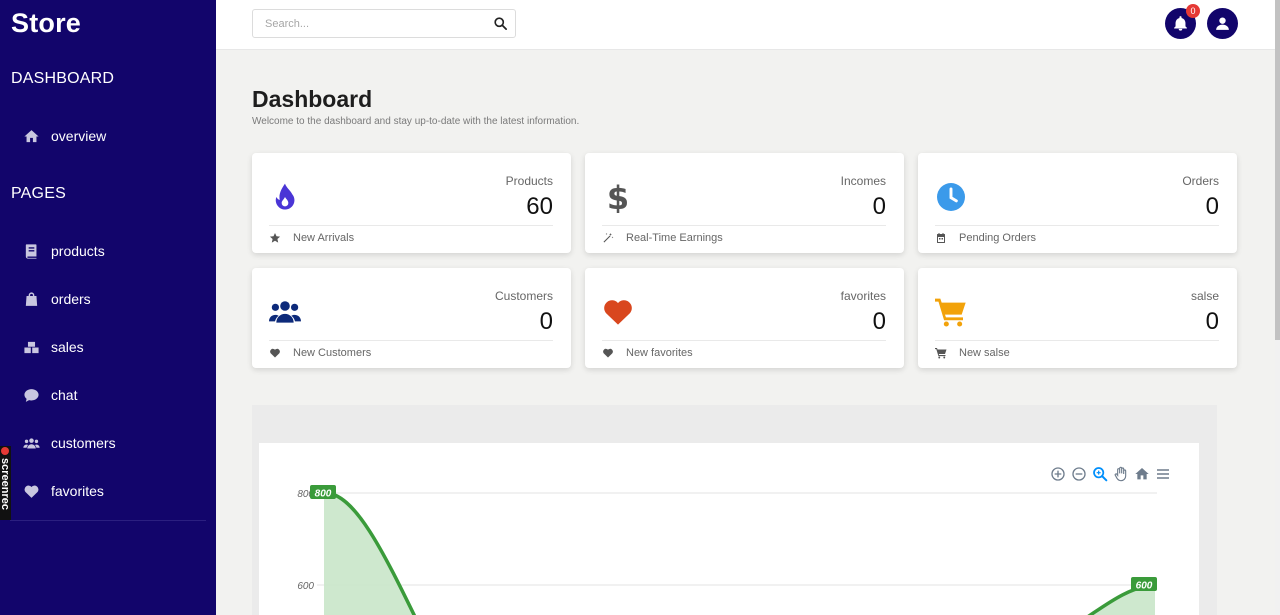 This screenshot has height=615, width=1280. I want to click on sidebar-item-favorites: favorites, so click(63, 491).